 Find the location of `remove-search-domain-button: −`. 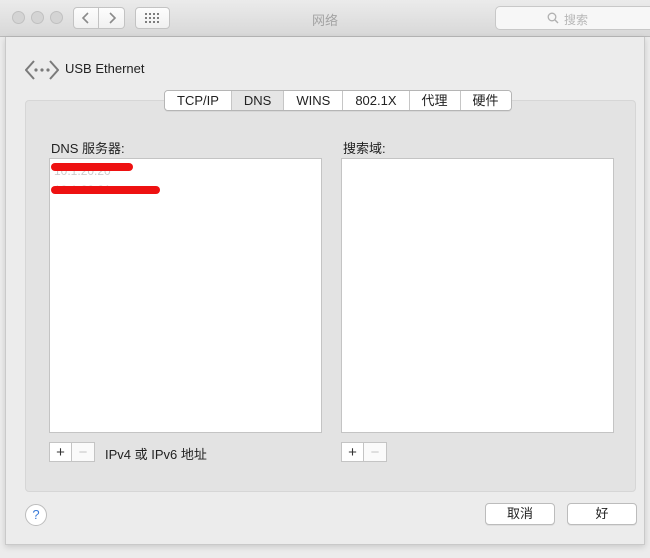

remove-search-domain-button: − is located at coordinates (375, 452).